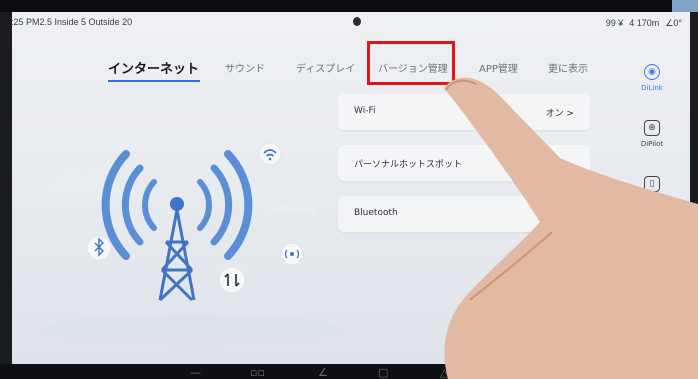  What do you see at coordinates (154, 81) in the screenshot?
I see `active-tab-underline` at bounding box center [154, 81].